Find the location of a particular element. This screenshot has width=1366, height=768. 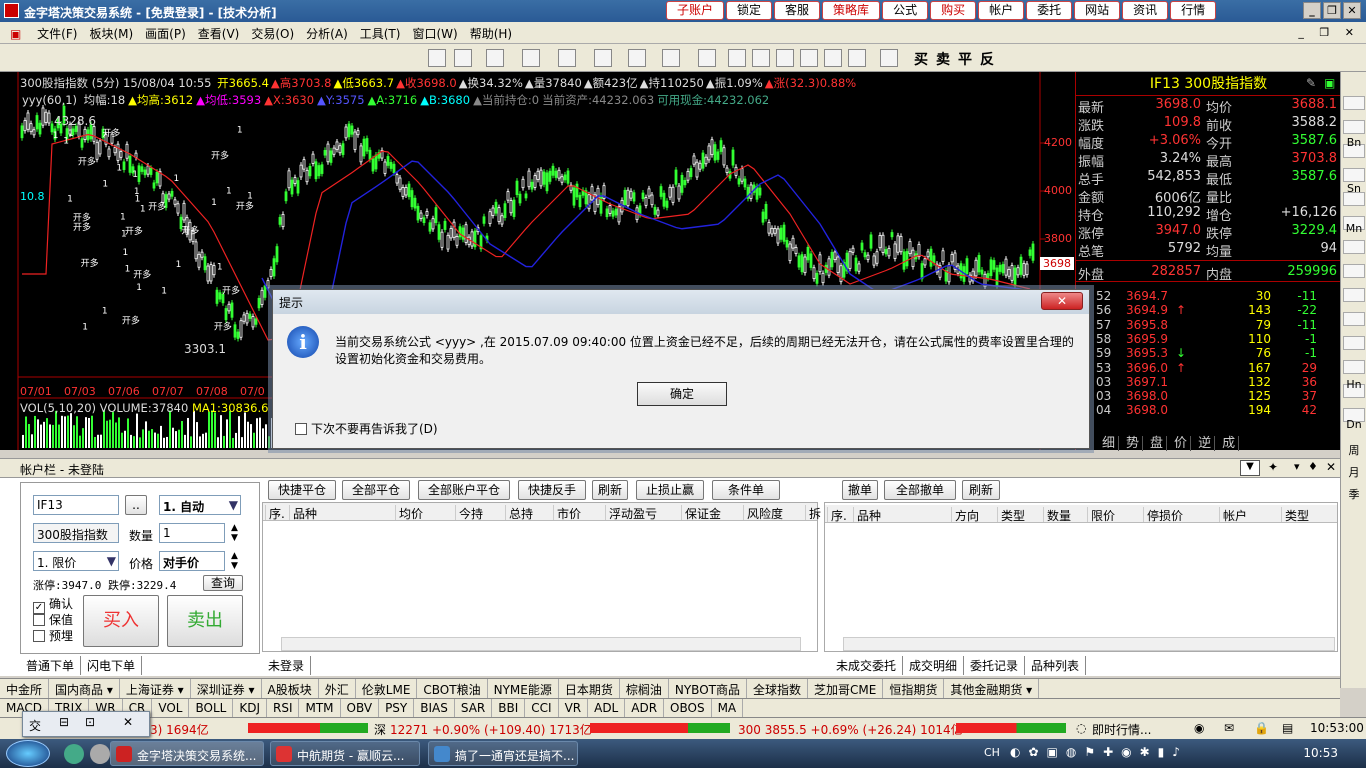

close-button: ✕ is located at coordinates (1352, 10).